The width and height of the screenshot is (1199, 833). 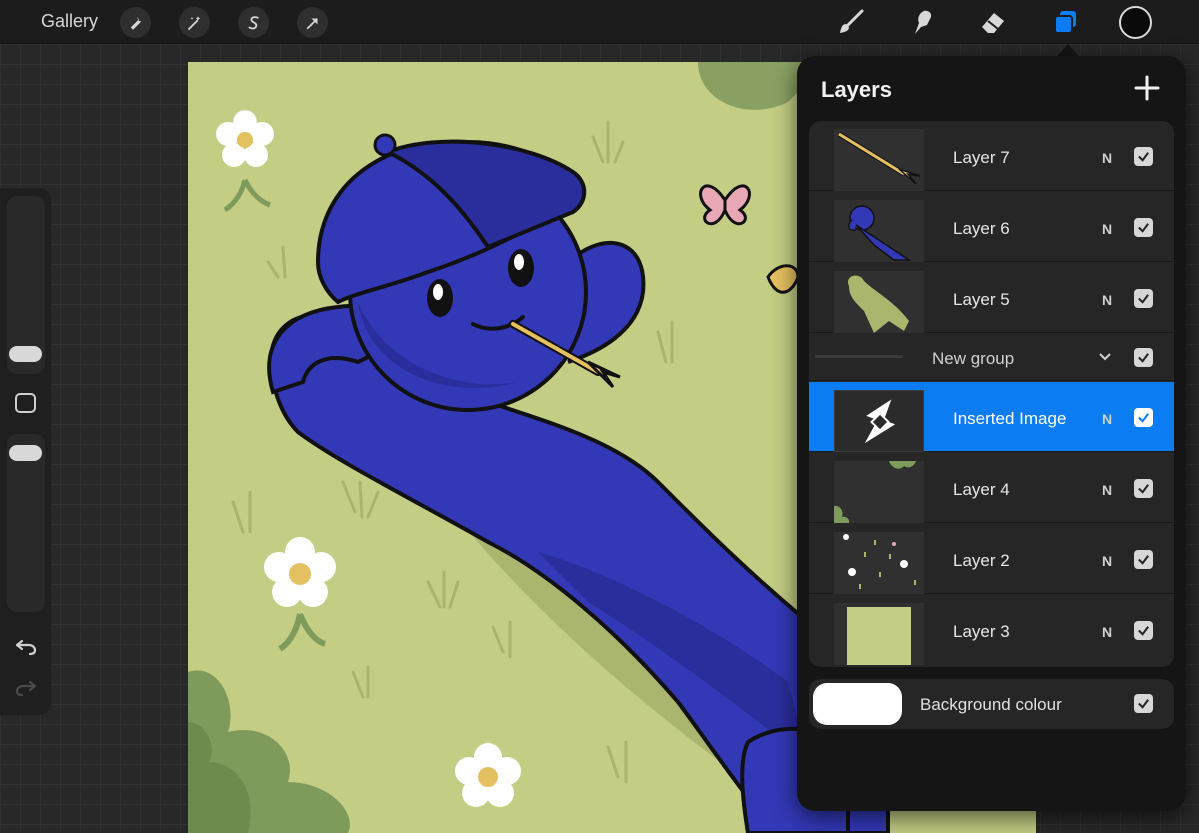 What do you see at coordinates (1065, 22) in the screenshot?
I see `layers-icon` at bounding box center [1065, 22].